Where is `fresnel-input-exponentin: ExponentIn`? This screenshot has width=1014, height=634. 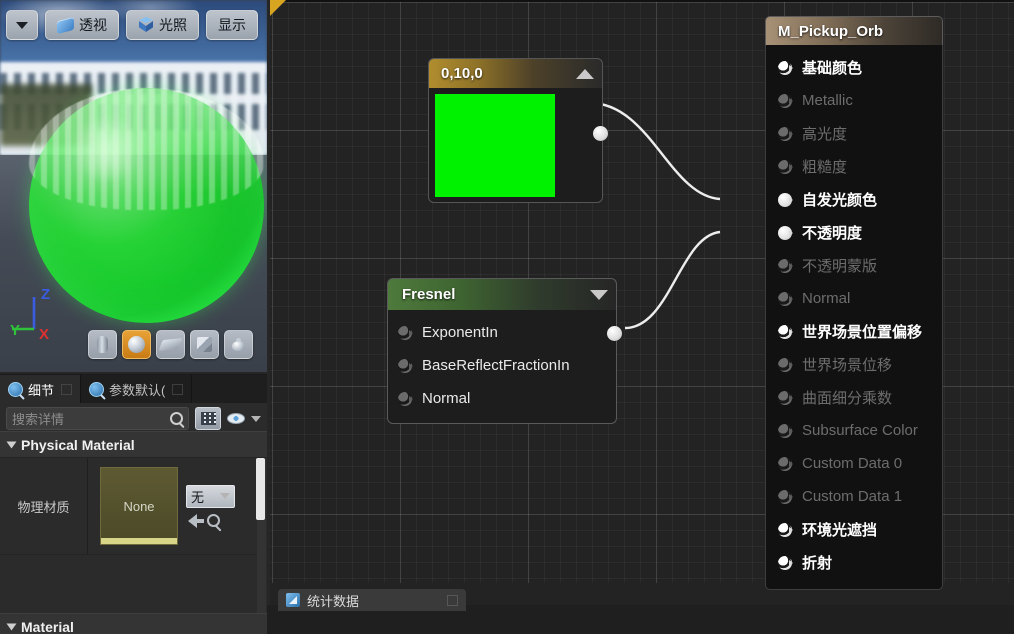
fresnel-input-exponentin: ExponentIn is located at coordinates (502, 332).